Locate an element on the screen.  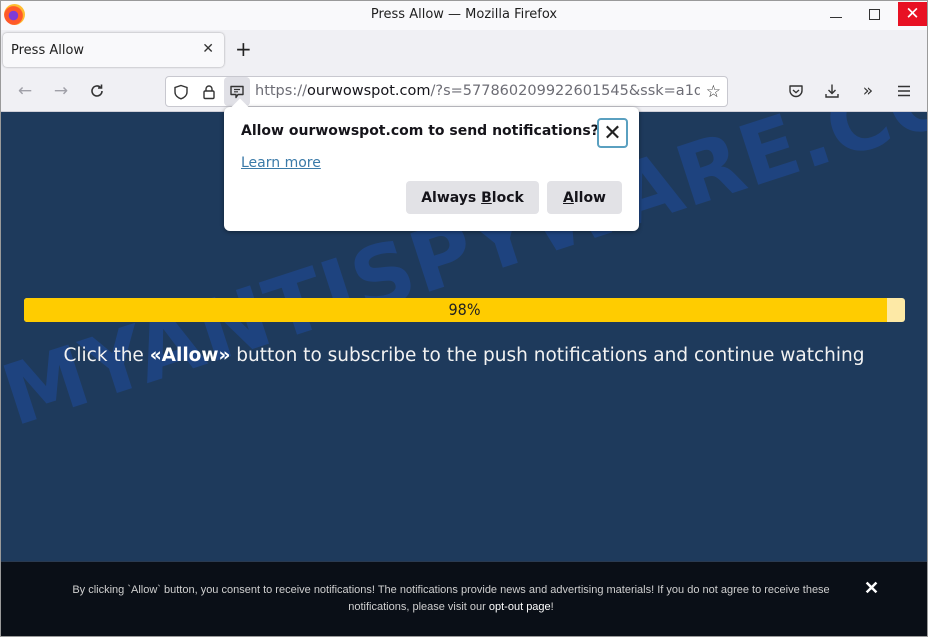
minimize-icon is located at coordinates (836, 17).